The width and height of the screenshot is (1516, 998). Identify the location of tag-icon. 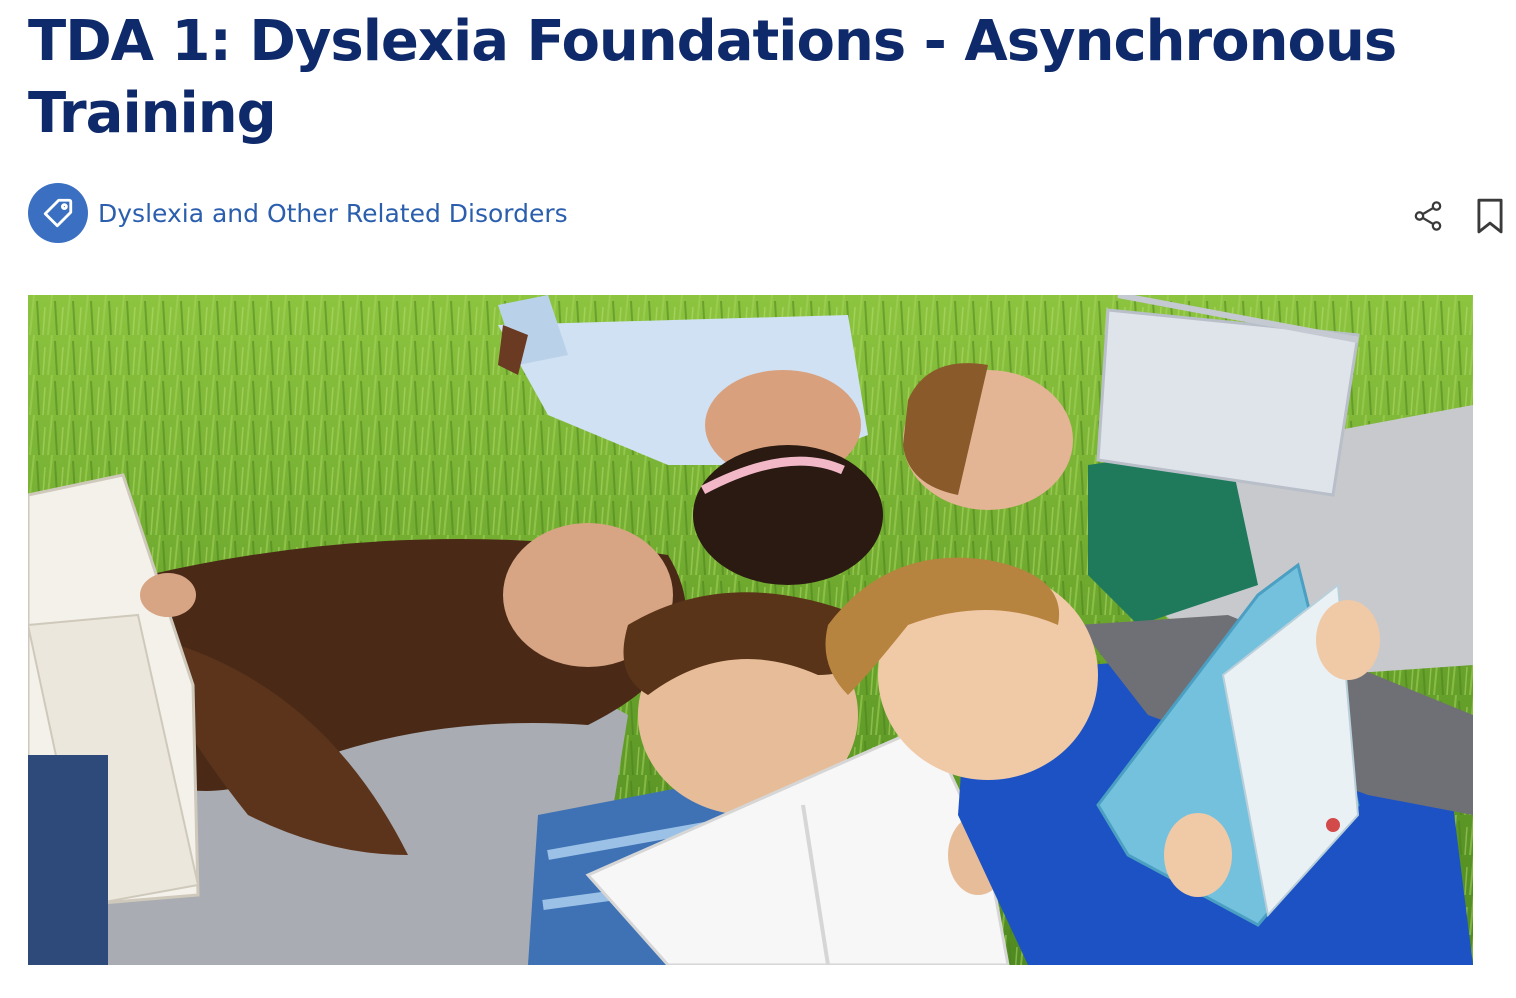
(58, 213).